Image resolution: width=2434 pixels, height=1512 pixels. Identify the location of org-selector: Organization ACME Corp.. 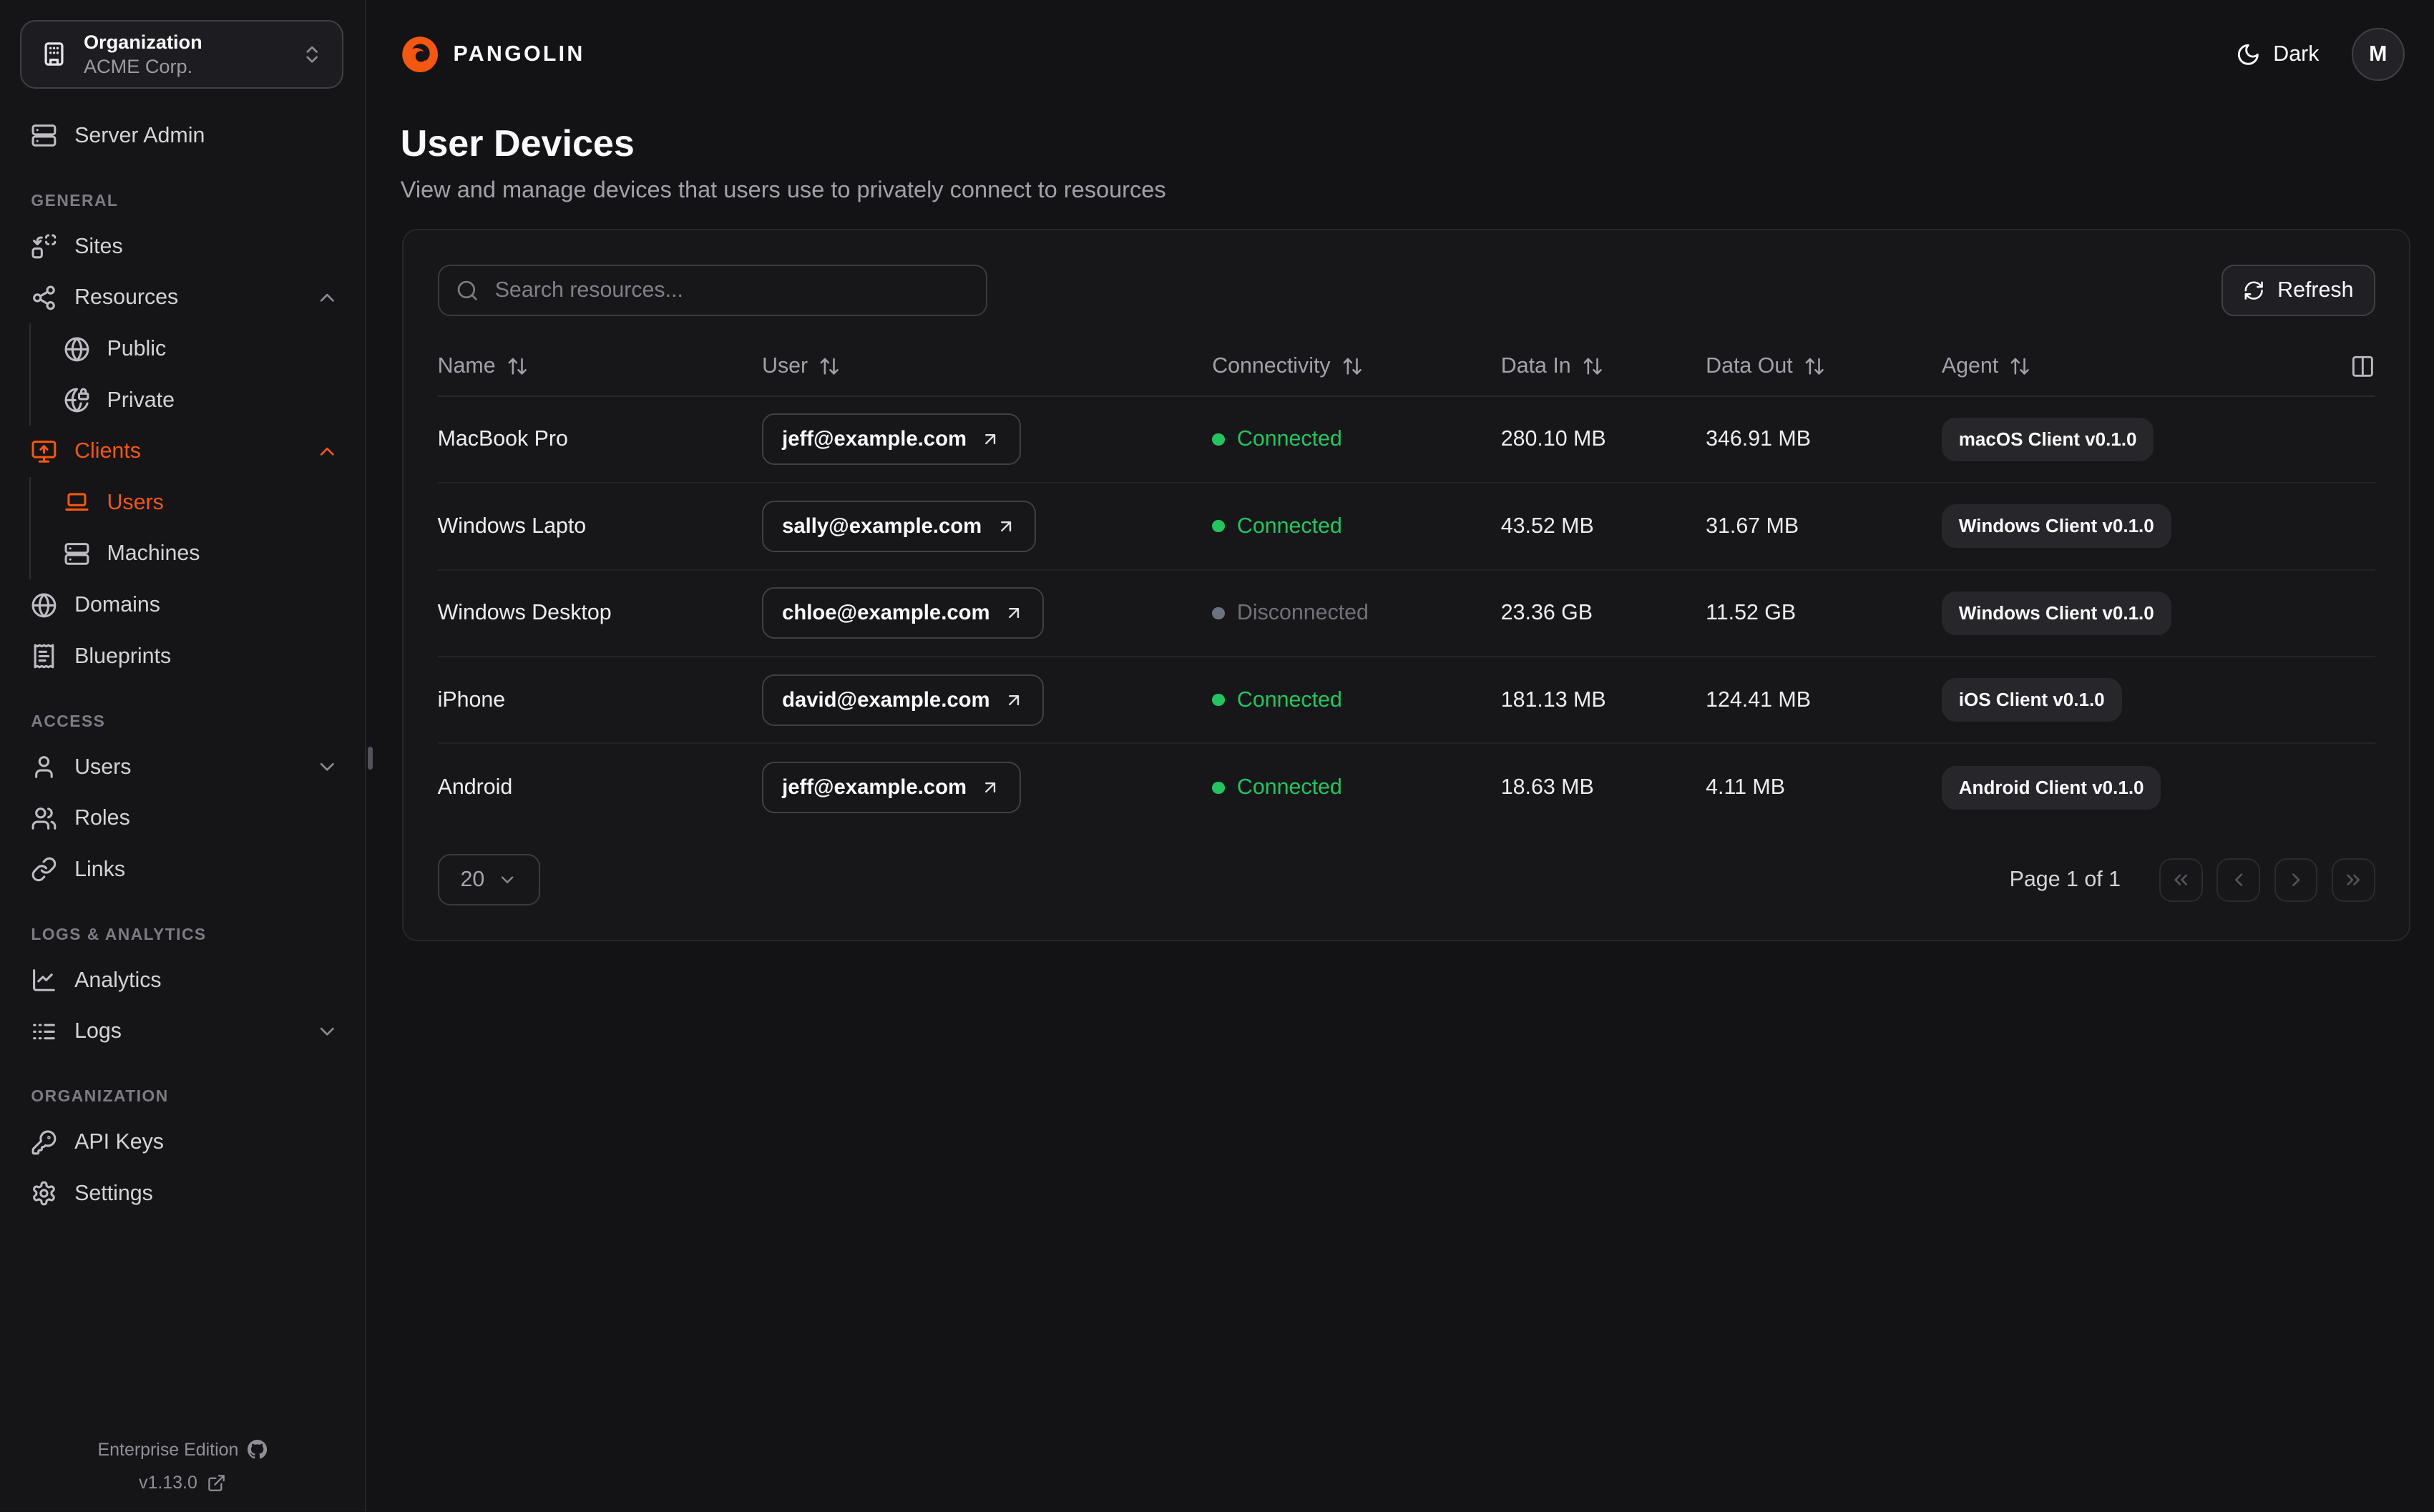
(181, 54).